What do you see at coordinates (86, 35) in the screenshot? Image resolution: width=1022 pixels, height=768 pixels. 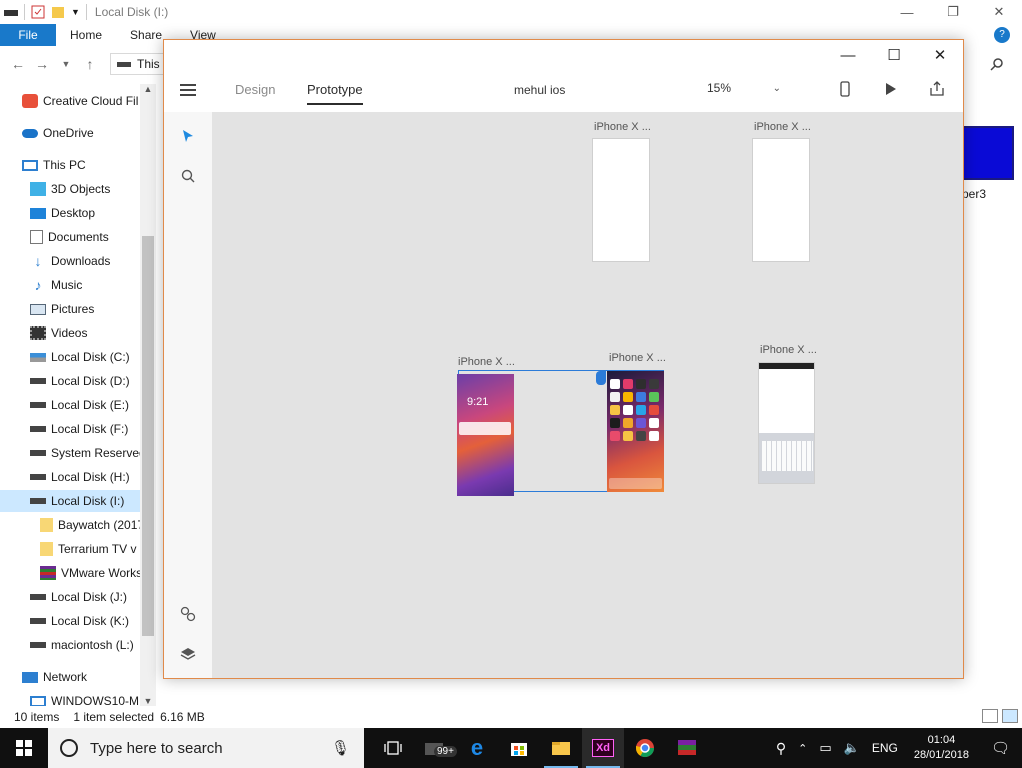 I see `tab-home: Home` at bounding box center [86, 35].